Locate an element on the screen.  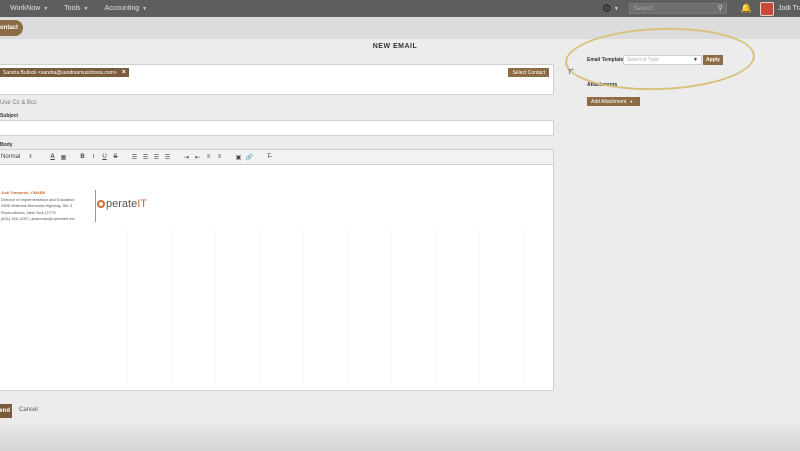
signature-logo: perate IT is located at coordinates (122, 204).